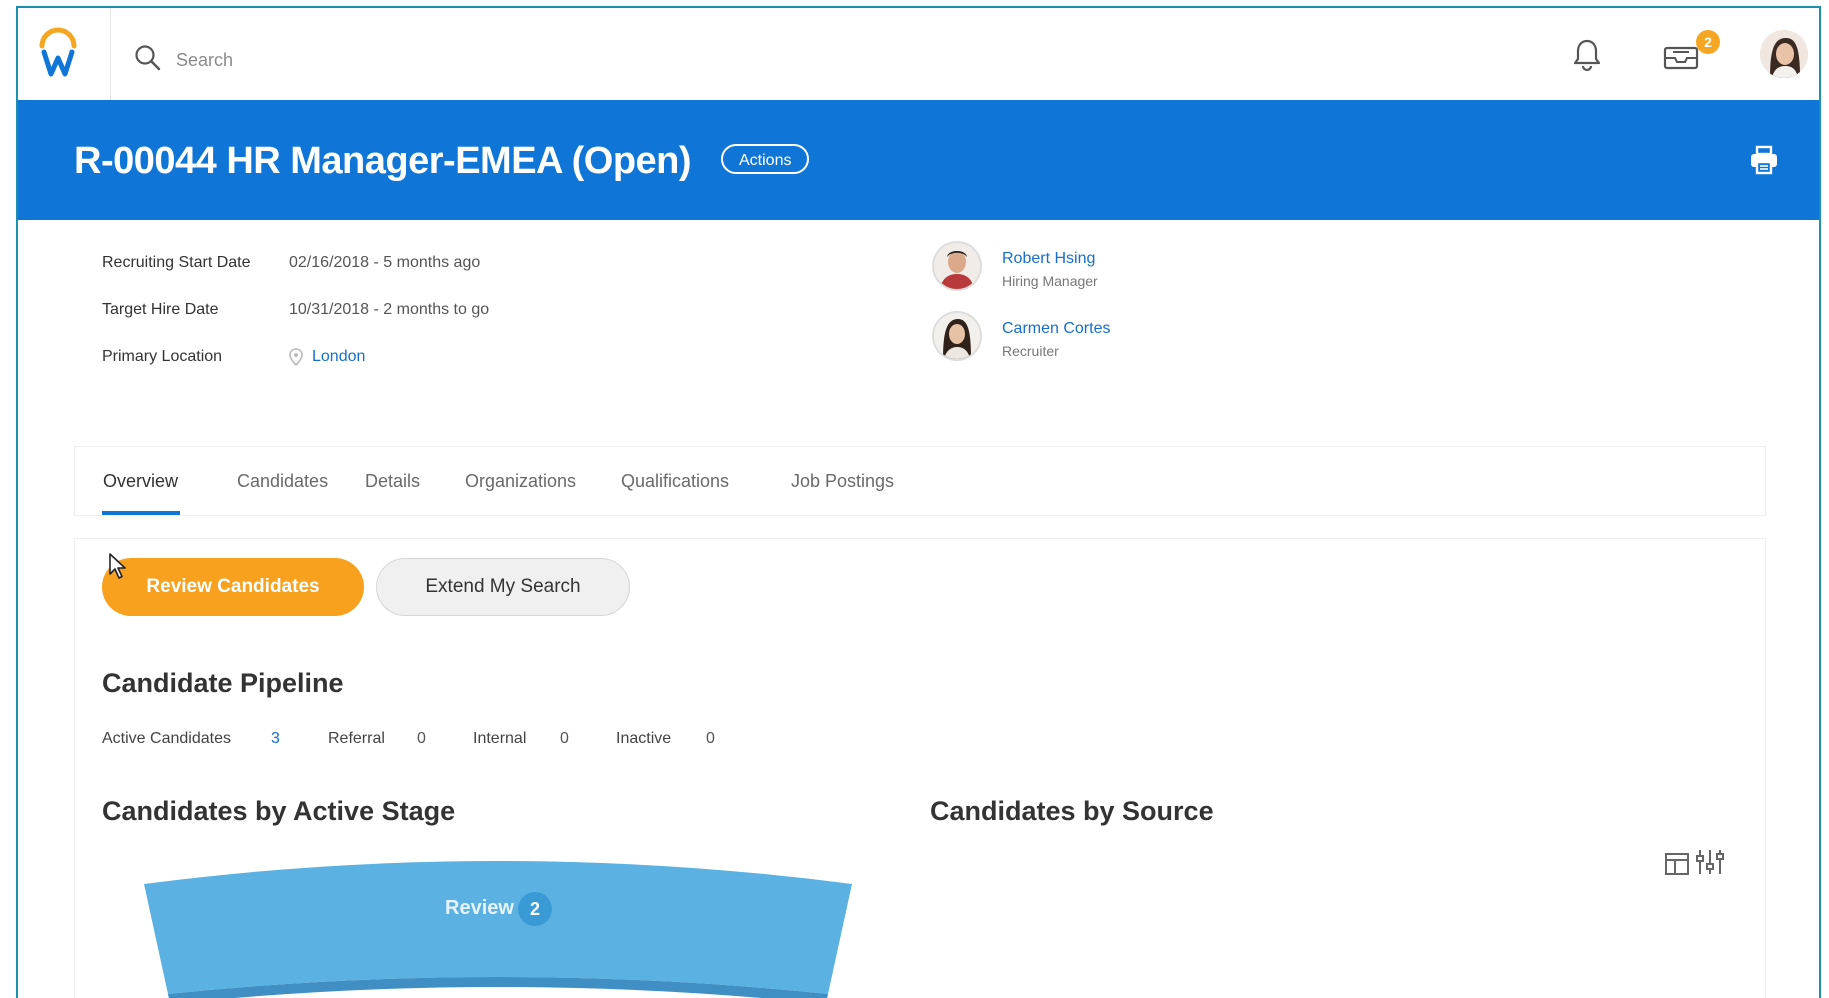 Image resolution: width=1829 pixels, height=998 pixels. What do you see at coordinates (644, 738) in the screenshot?
I see `inactive-label: Inactive` at bounding box center [644, 738].